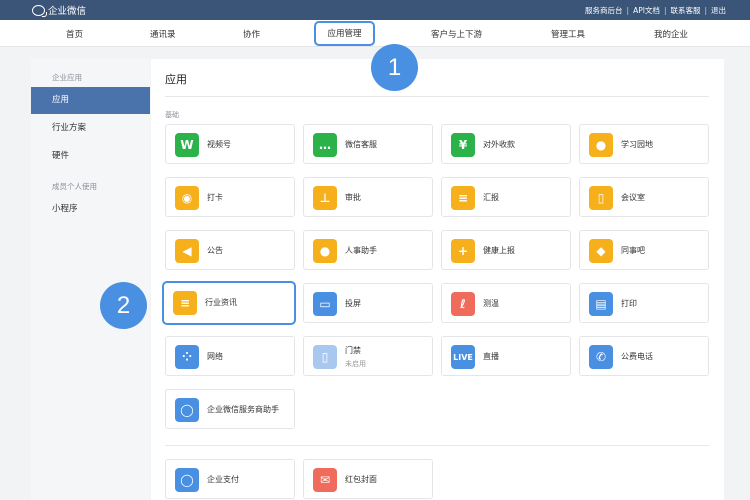 The width and height of the screenshot is (750, 500). I want to click on app-card-label: 红包封面, so click(361, 479).